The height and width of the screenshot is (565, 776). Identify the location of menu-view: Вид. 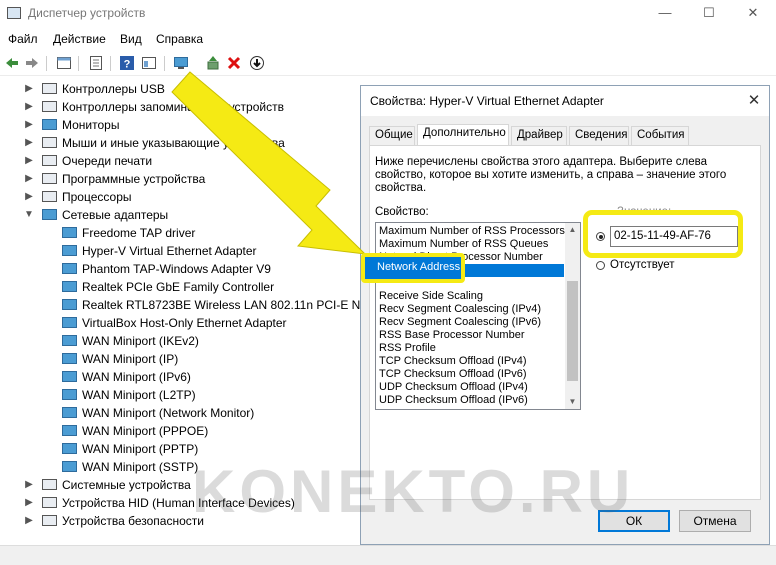
(131, 39).